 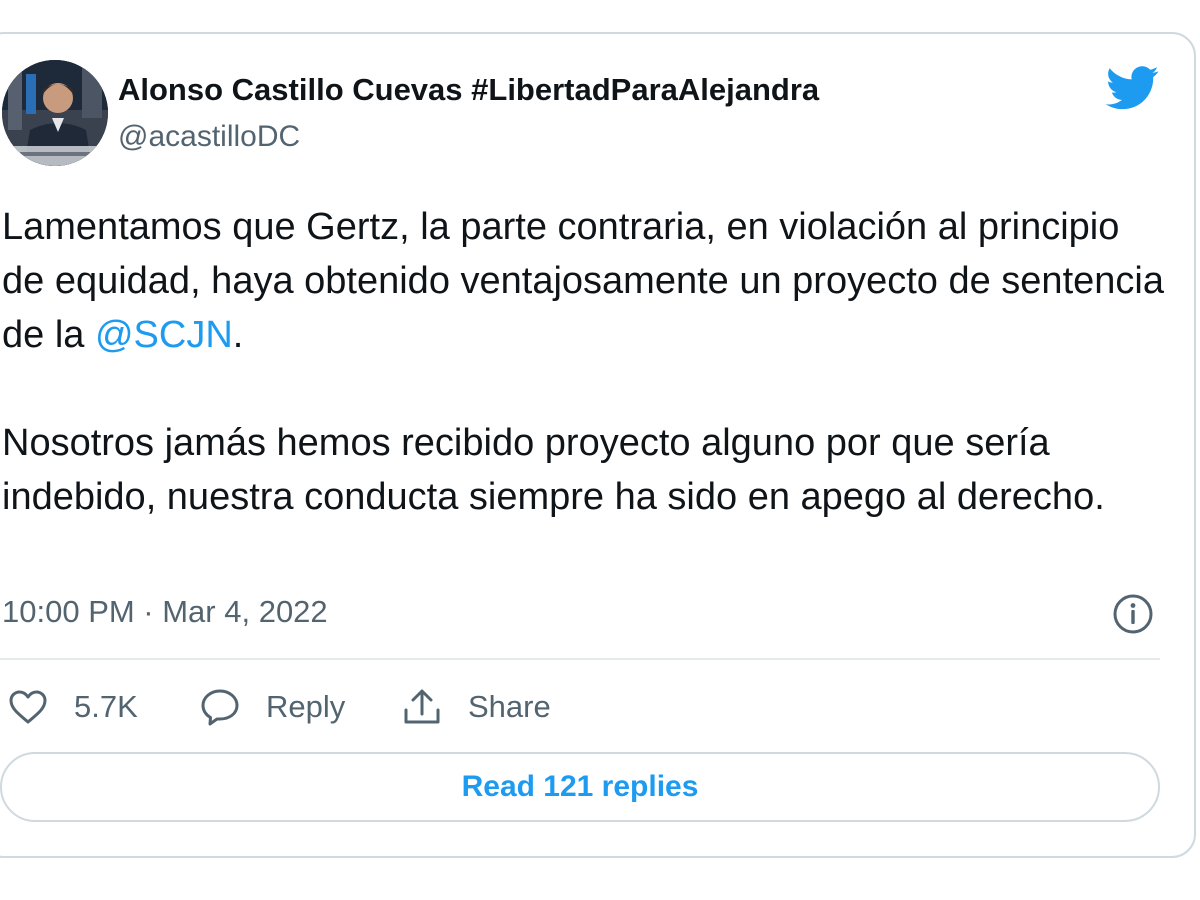 I want to click on reply-label: Reply, so click(x=306, y=706).